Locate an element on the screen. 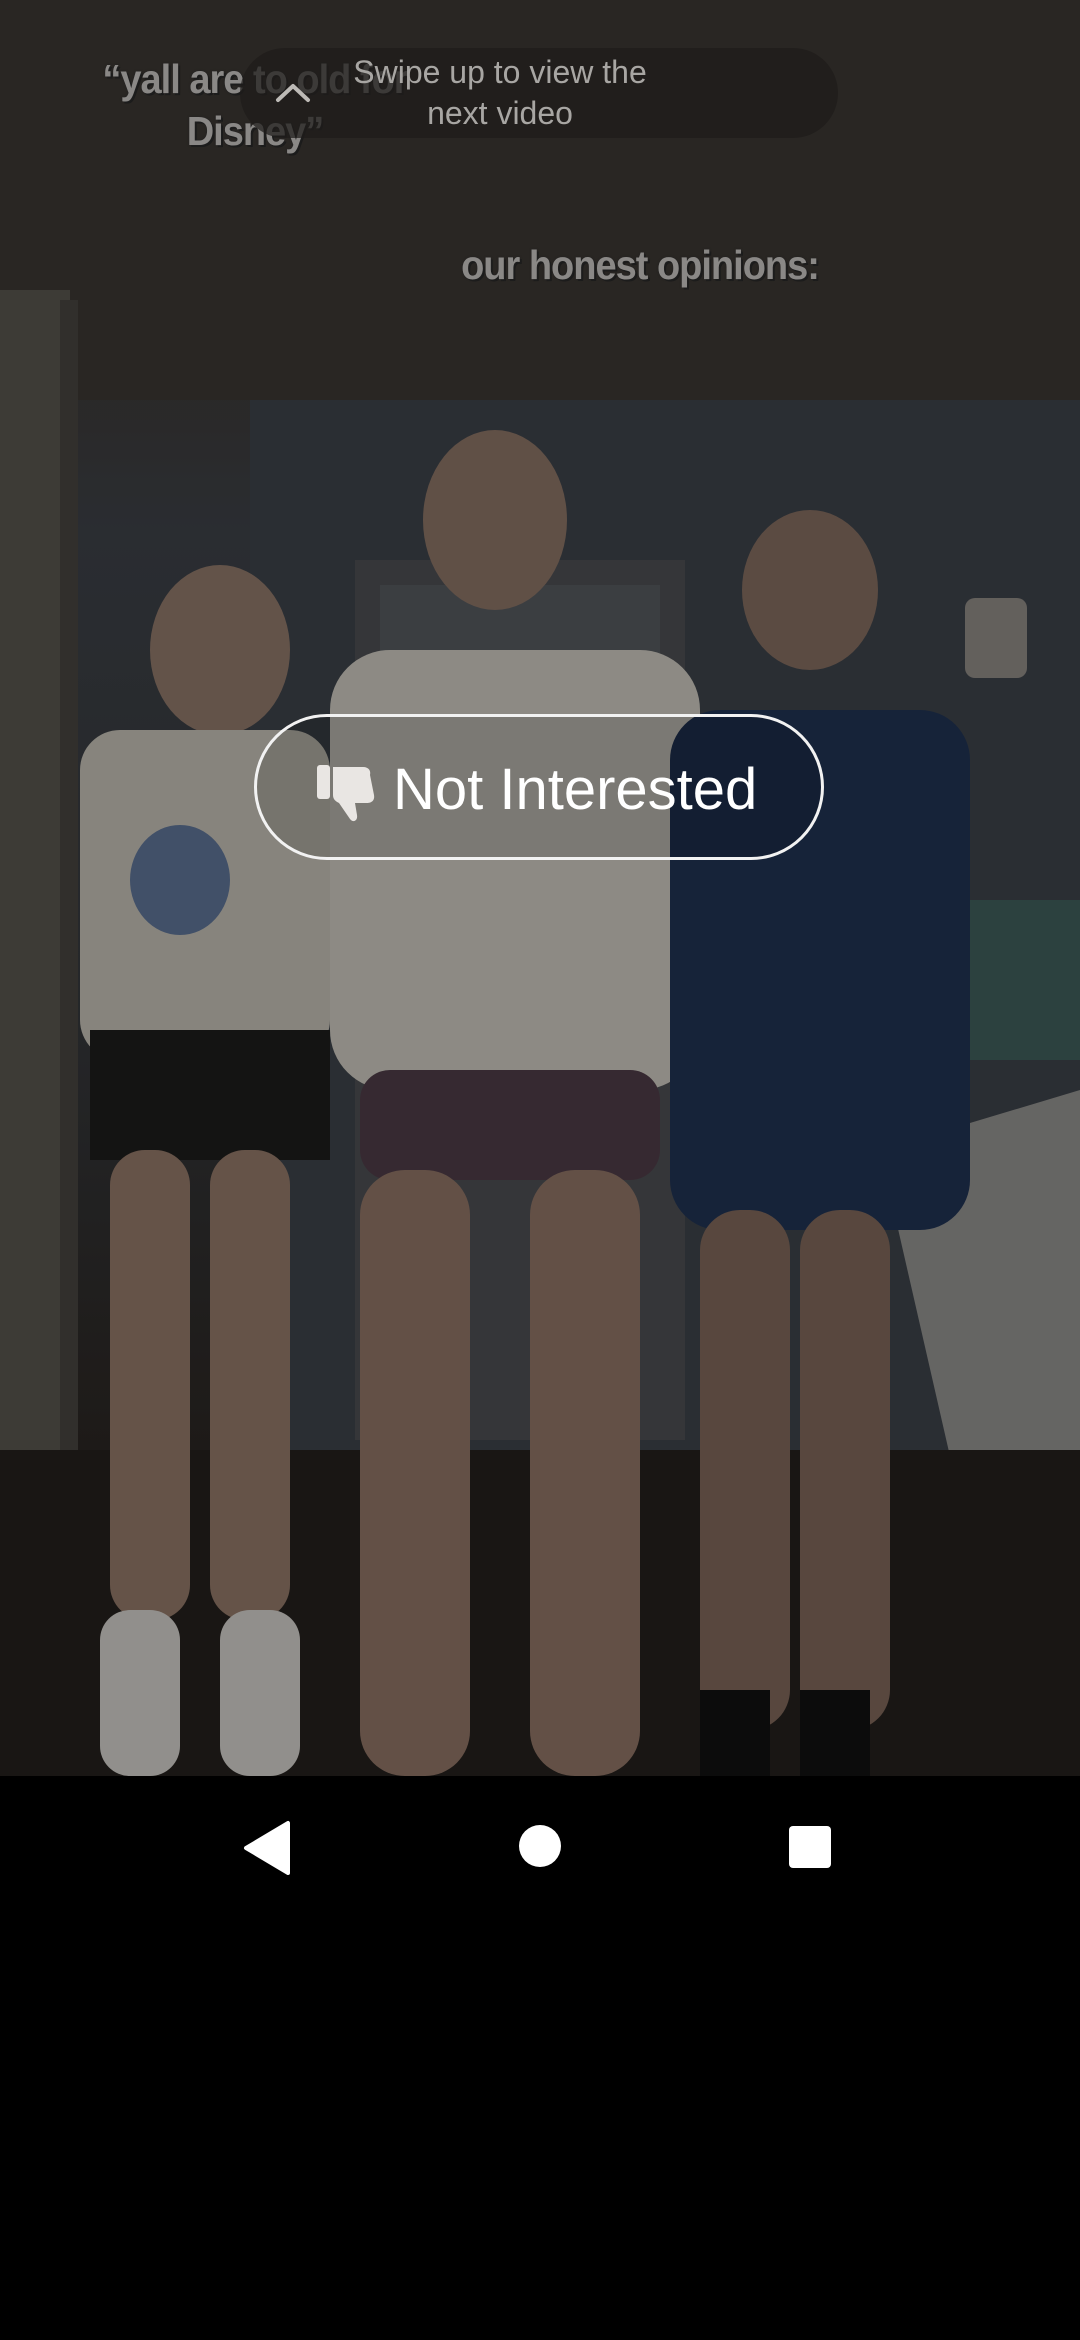  system-navigation-bar is located at coordinates (540, 1848).